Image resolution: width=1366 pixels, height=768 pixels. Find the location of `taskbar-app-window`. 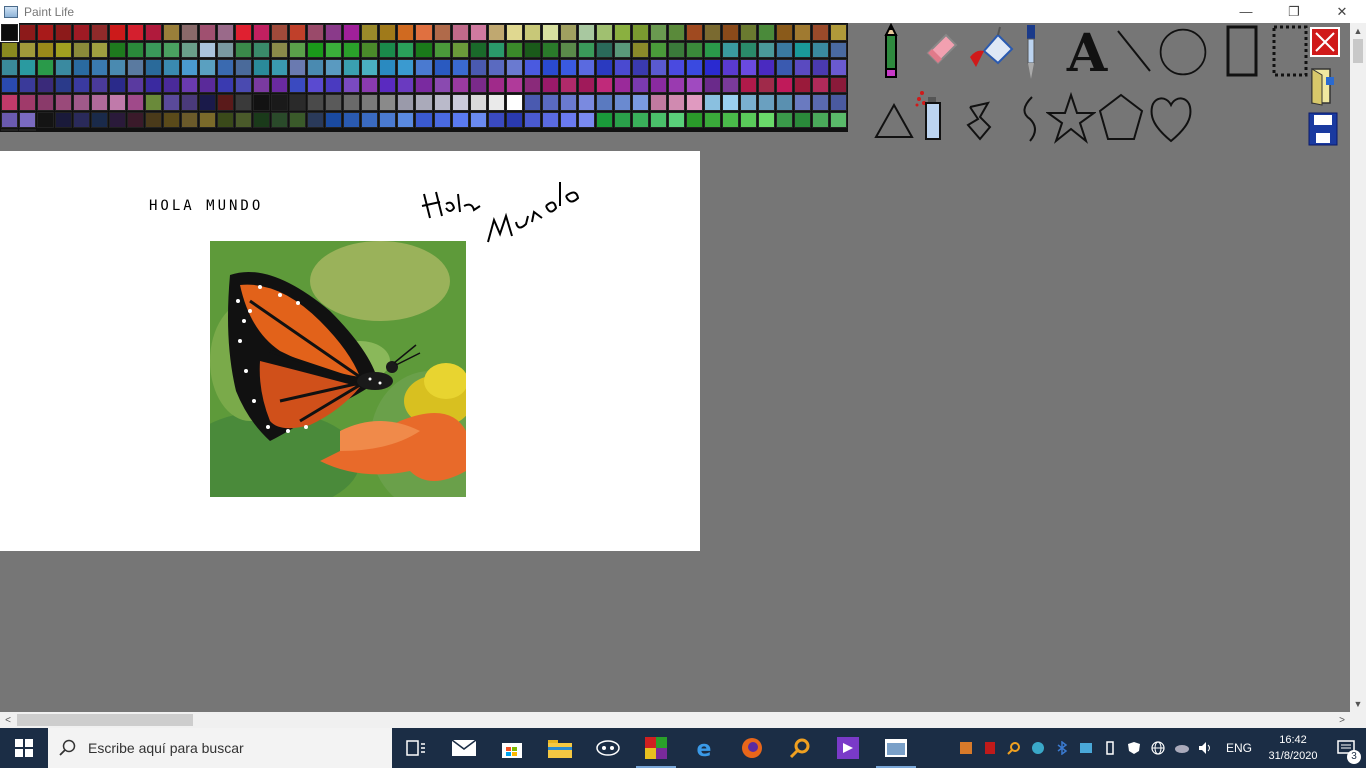

taskbar-app-window is located at coordinates (896, 748).